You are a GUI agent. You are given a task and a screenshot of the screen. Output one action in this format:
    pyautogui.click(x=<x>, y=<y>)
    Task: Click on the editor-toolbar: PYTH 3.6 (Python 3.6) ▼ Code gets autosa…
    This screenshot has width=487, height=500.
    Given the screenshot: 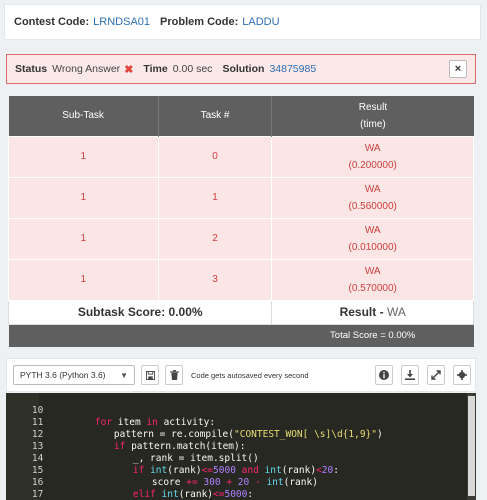 What is the action you would take?
    pyautogui.click(x=241, y=375)
    